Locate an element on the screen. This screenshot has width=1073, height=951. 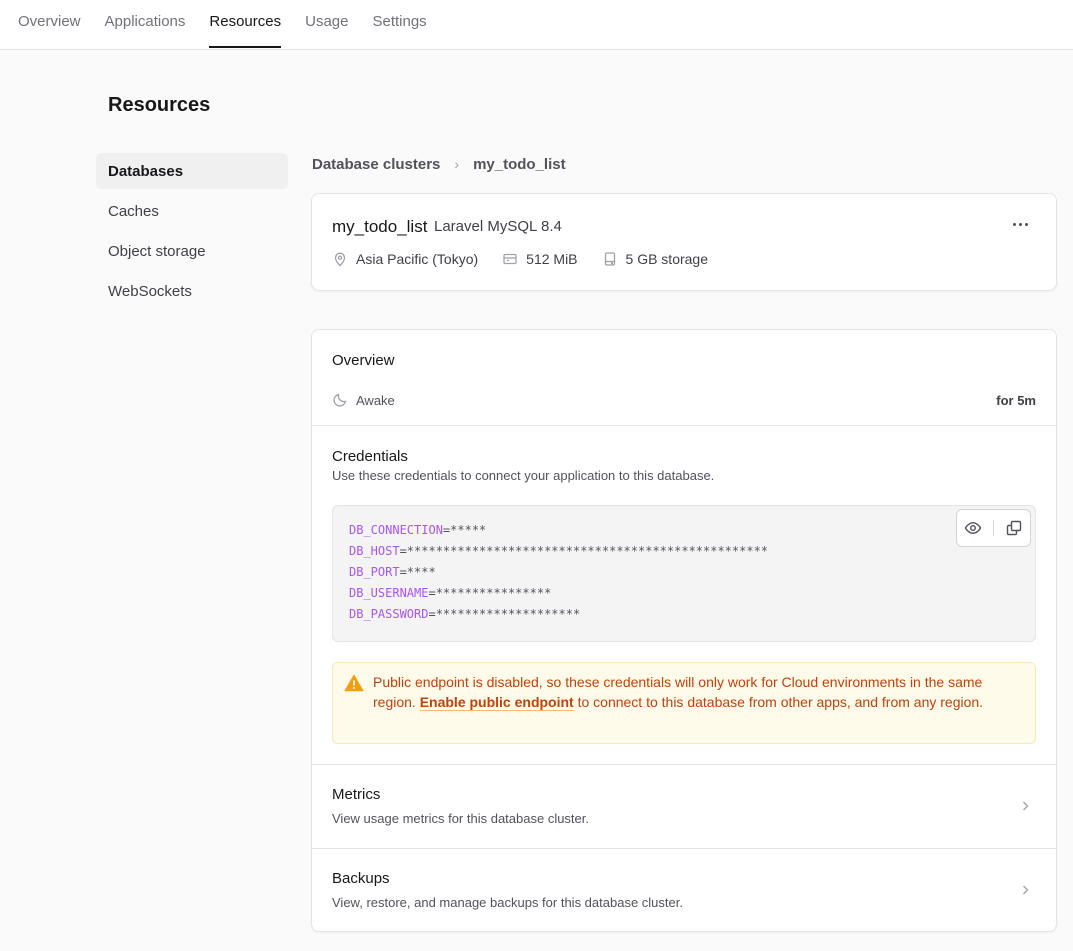
status-duration: for 5m is located at coordinates (1016, 400).